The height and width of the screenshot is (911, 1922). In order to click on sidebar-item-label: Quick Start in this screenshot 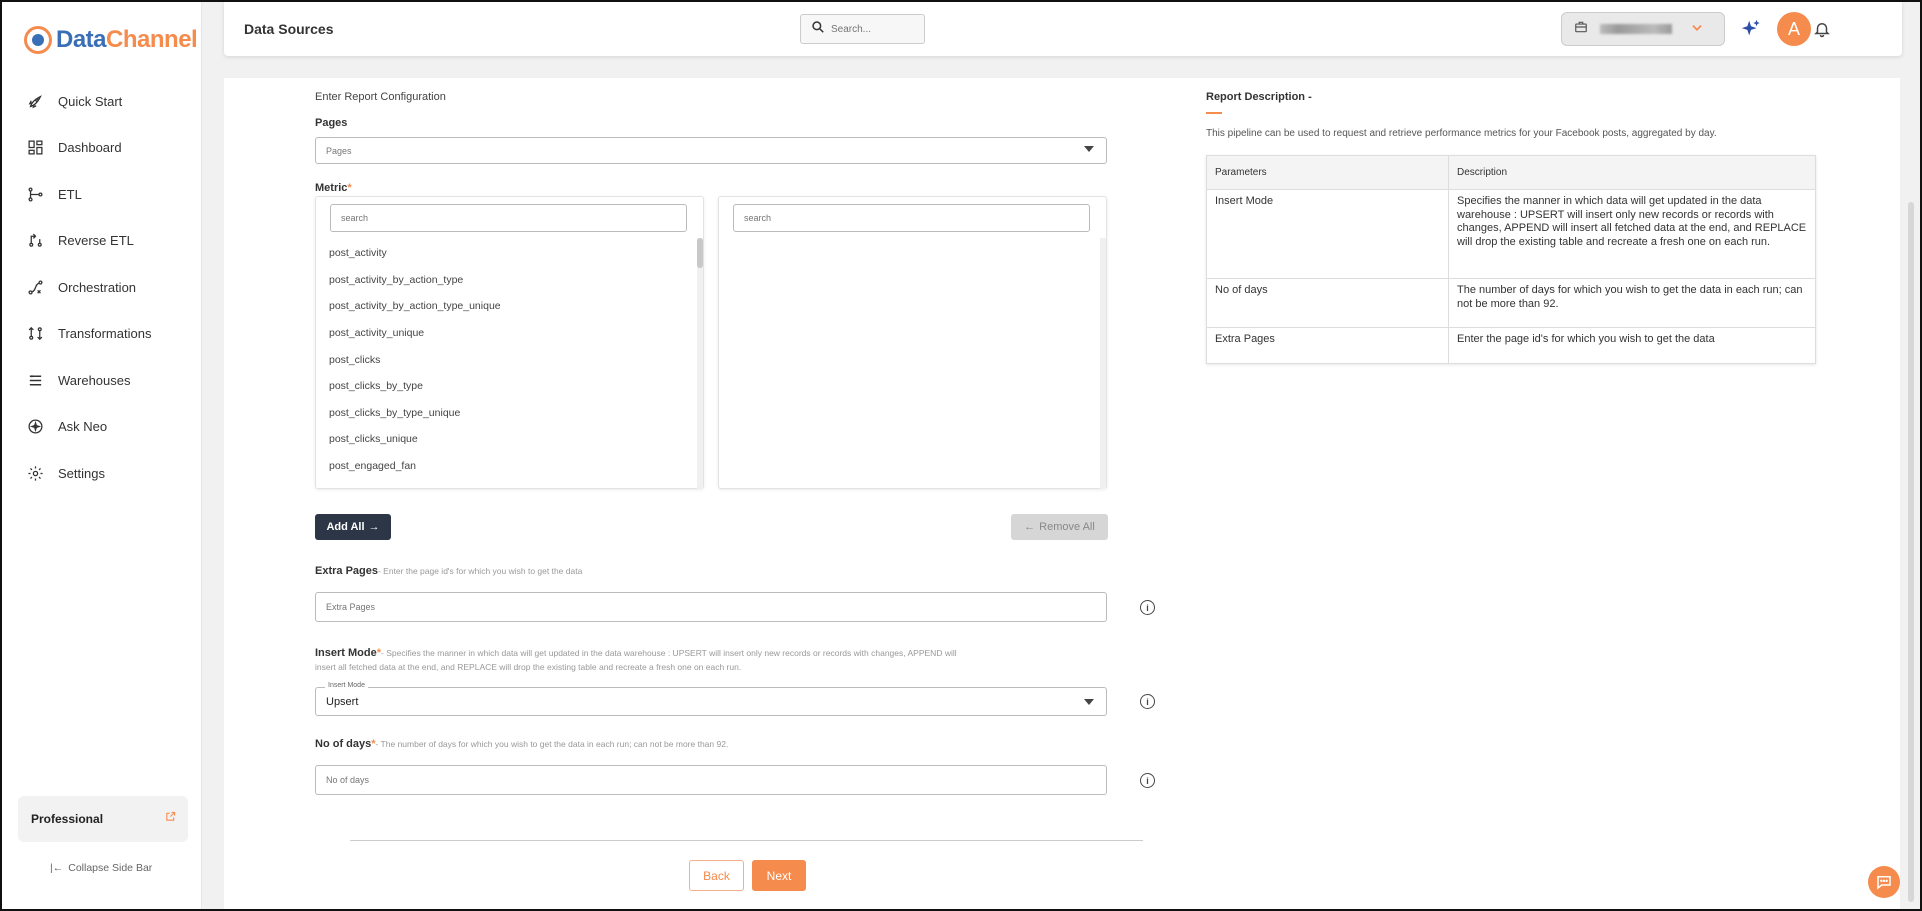, I will do `click(90, 101)`.